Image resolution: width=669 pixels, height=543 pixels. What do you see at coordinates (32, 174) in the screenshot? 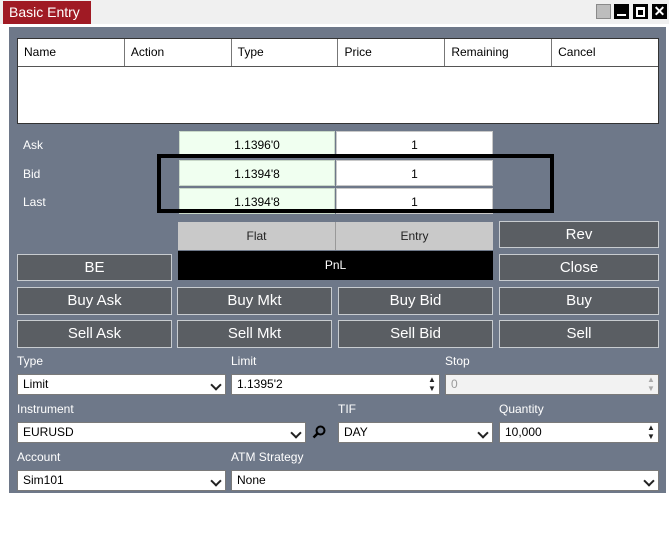
I see `bid-label: Bid` at bounding box center [32, 174].